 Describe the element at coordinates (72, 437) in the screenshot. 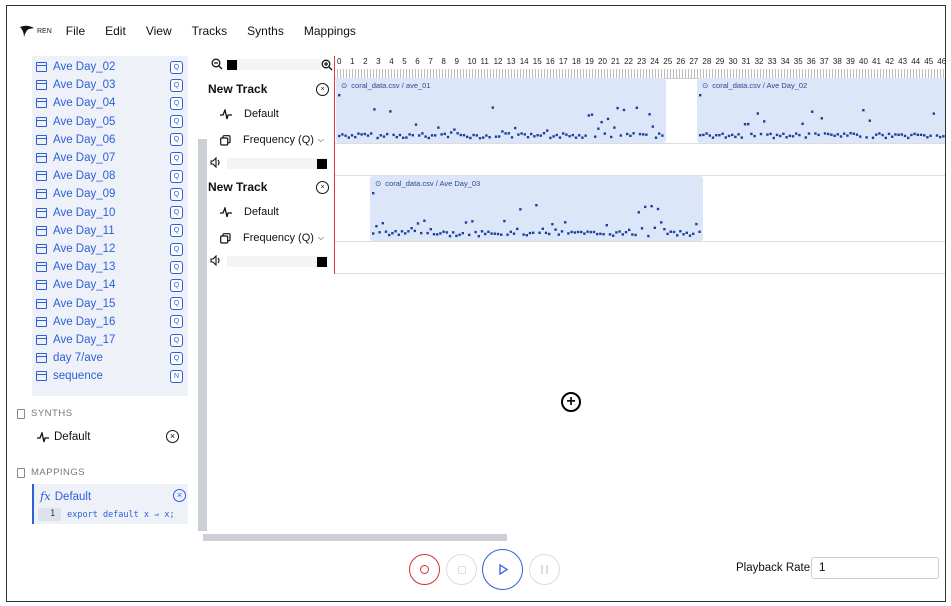

I see `synth-item-label: Default` at that location.